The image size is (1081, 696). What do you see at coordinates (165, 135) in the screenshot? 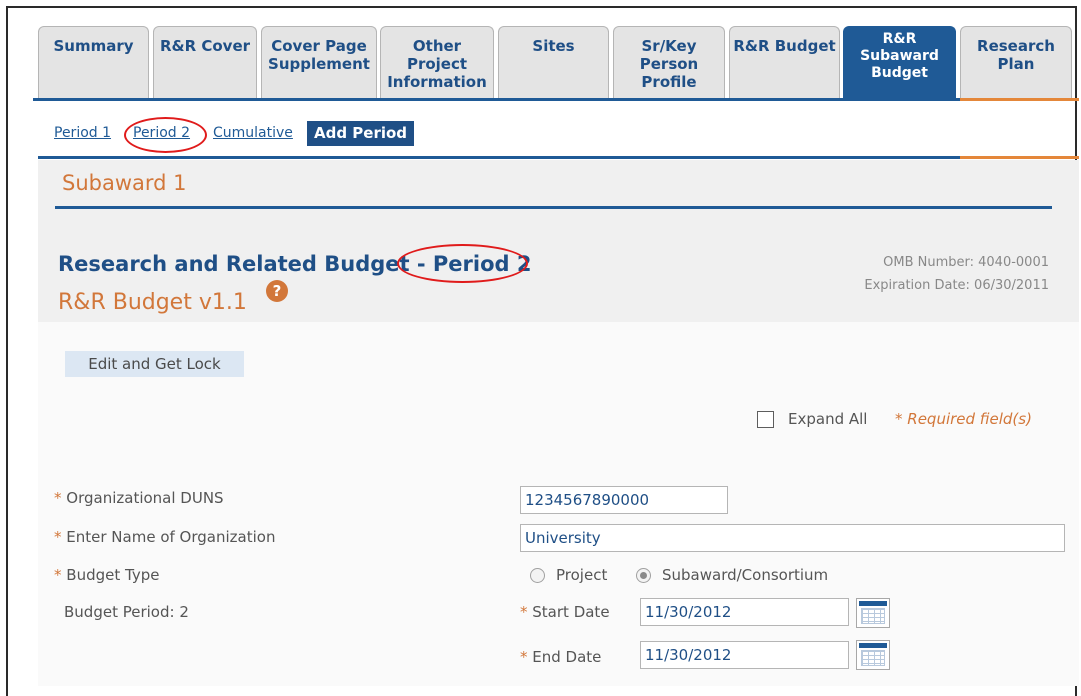
I see `period-2-highlight-circle` at bounding box center [165, 135].